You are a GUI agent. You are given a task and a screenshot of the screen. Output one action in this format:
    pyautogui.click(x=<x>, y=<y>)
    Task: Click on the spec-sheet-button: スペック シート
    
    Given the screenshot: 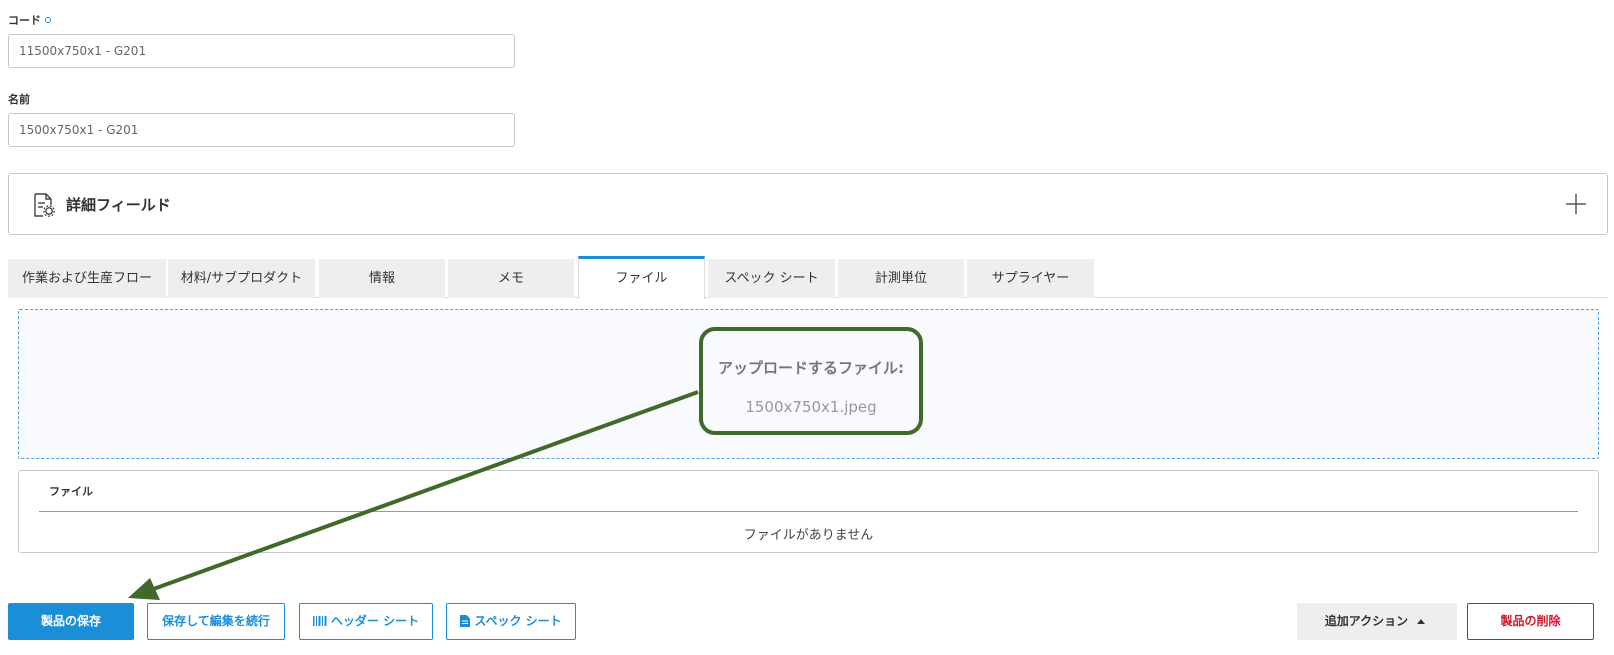 What is the action you would take?
    pyautogui.click(x=511, y=621)
    